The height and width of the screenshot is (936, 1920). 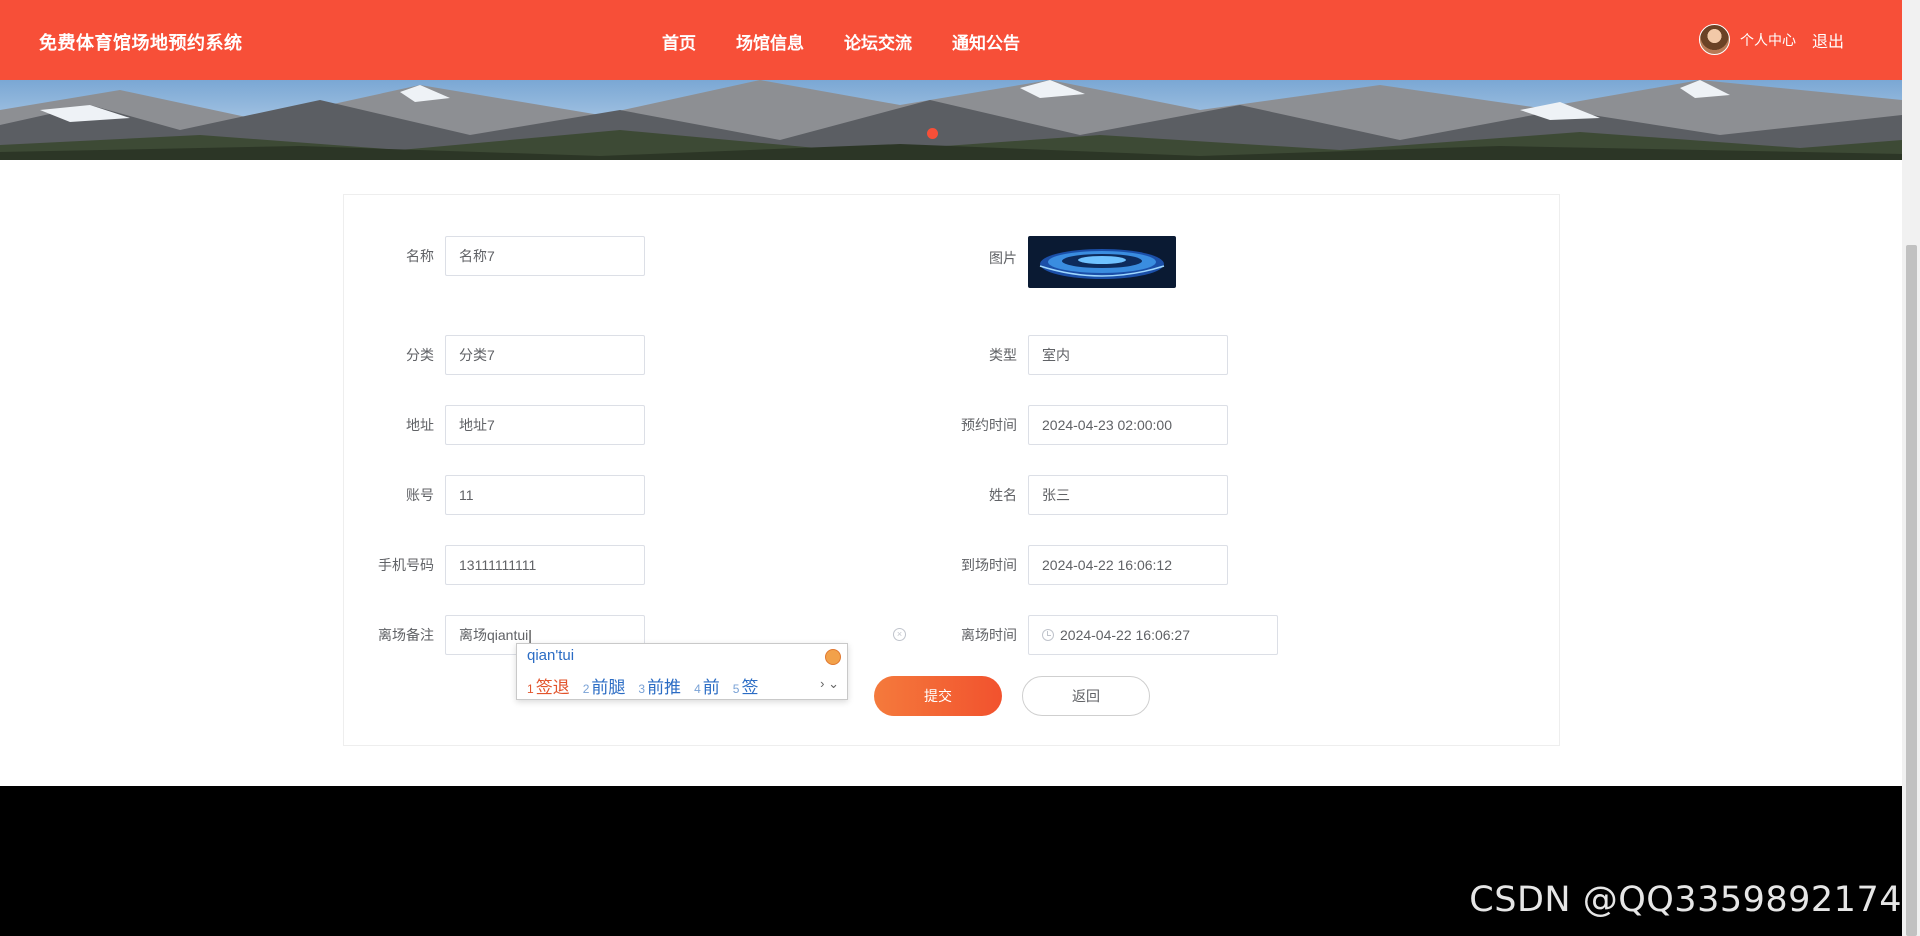 What do you see at coordinates (420, 425) in the screenshot?
I see `field-label: 地址` at bounding box center [420, 425].